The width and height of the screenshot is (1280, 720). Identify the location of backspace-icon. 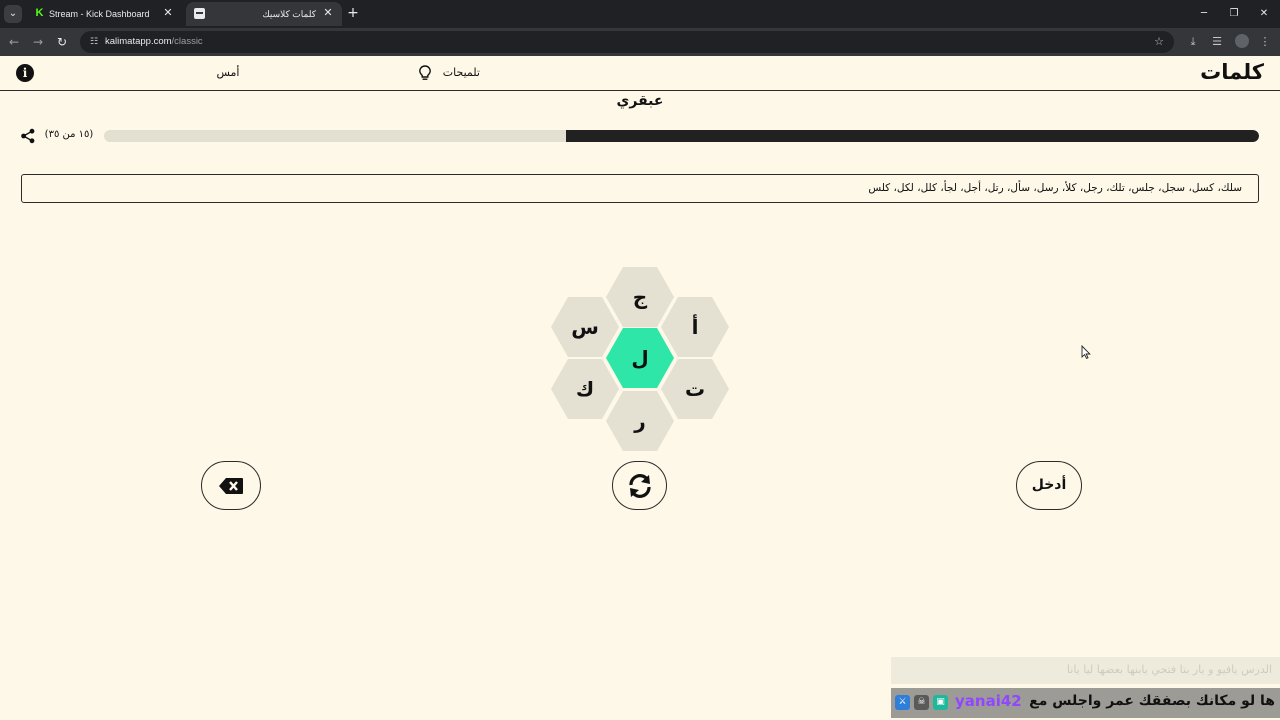
(231, 485).